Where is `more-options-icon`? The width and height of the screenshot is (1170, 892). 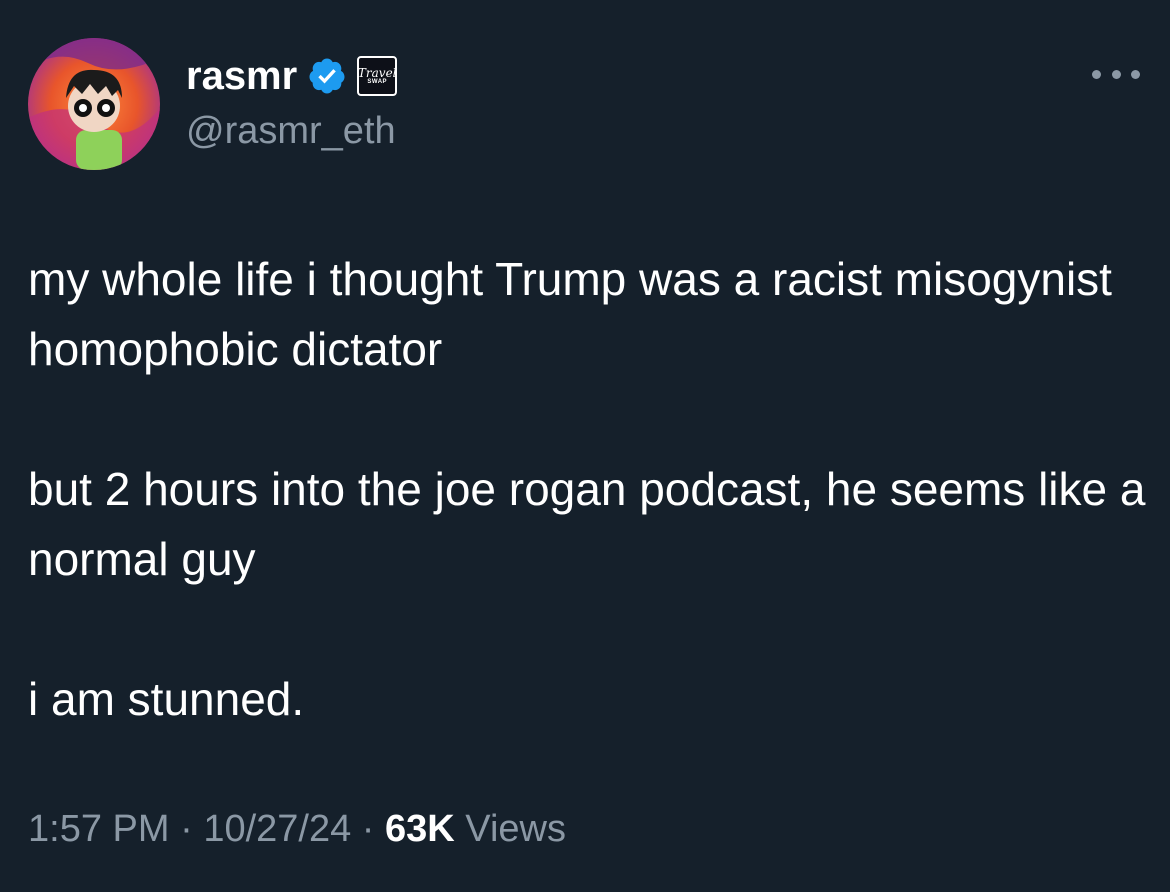 more-options-icon is located at coordinates (1116, 74).